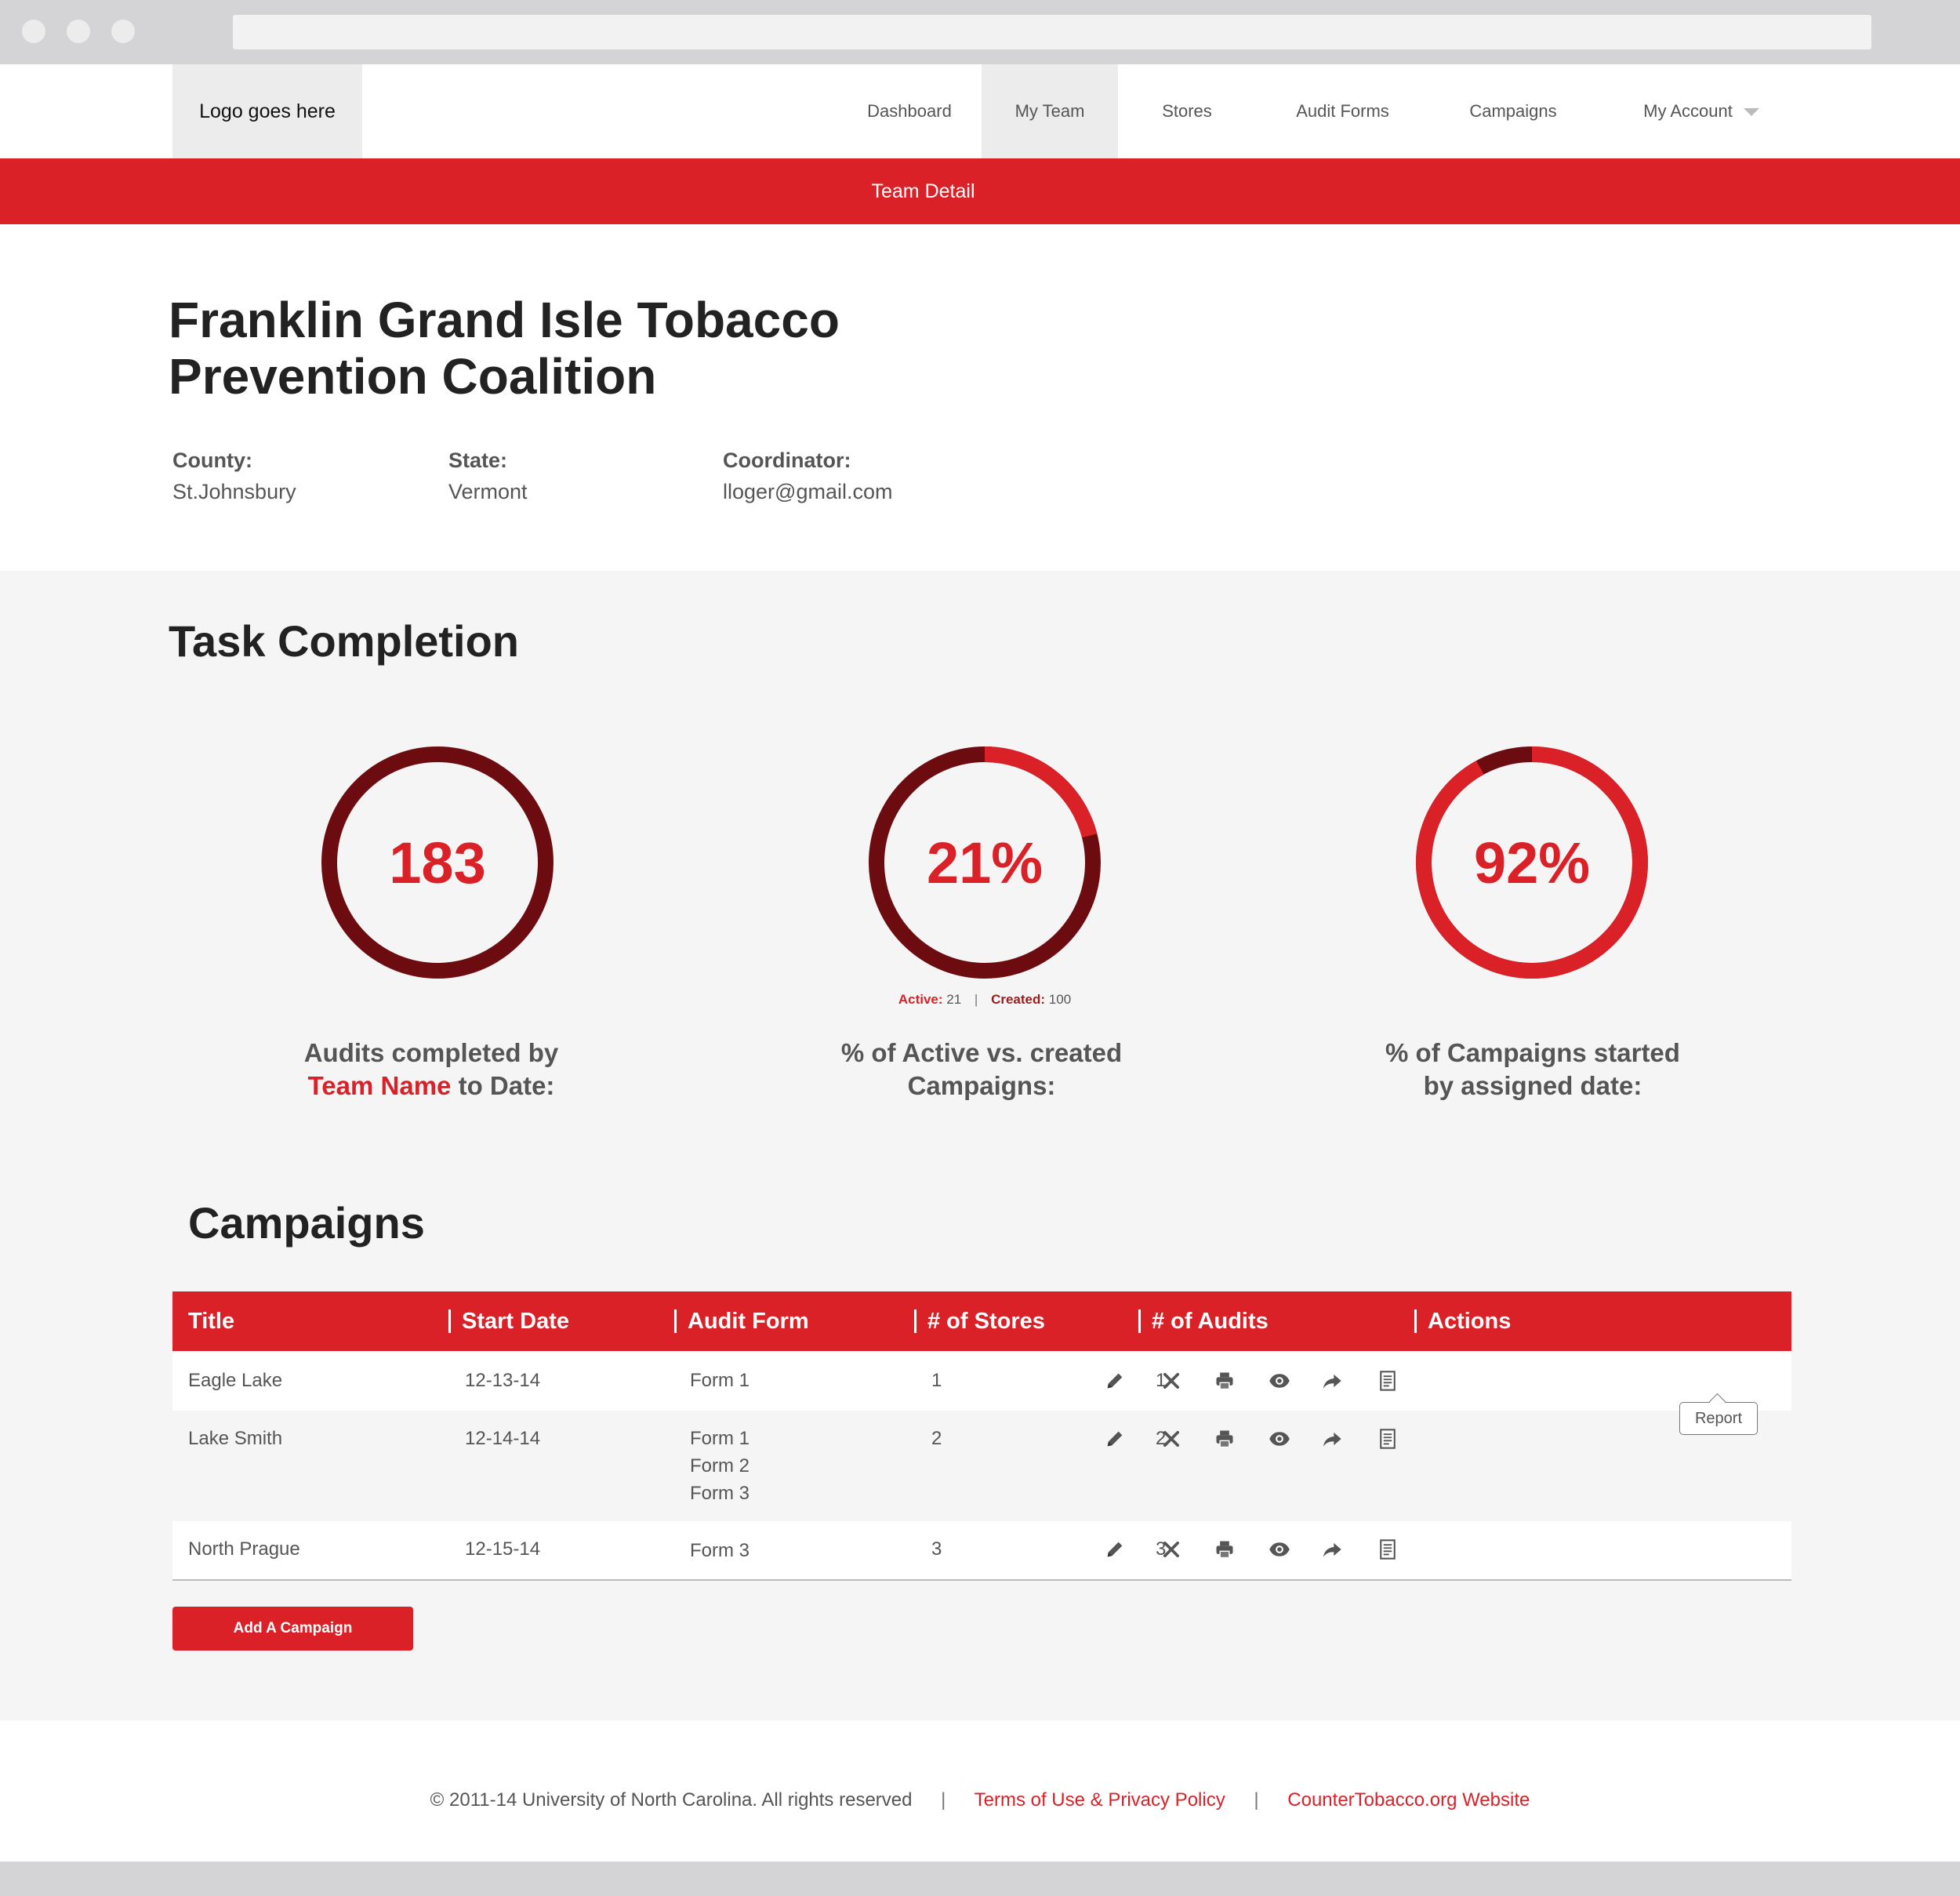  I want to click on audits-caption-line1: Audits completed by, so click(431, 1052).